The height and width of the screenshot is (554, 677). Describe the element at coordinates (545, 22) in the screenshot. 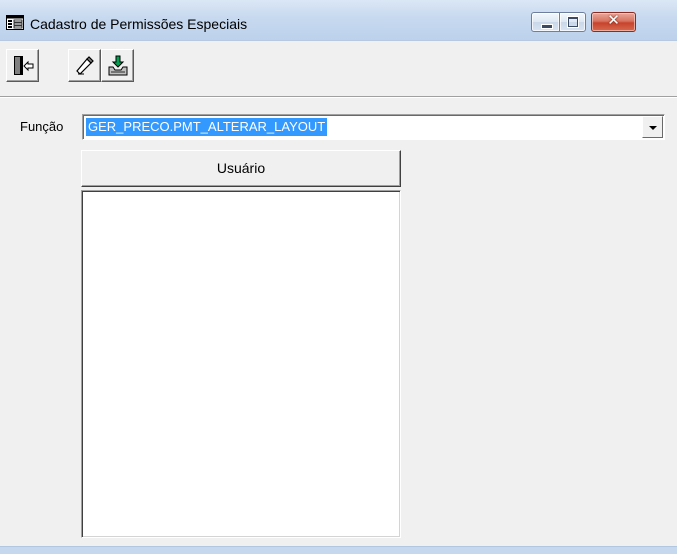

I see `minimize-button` at that location.